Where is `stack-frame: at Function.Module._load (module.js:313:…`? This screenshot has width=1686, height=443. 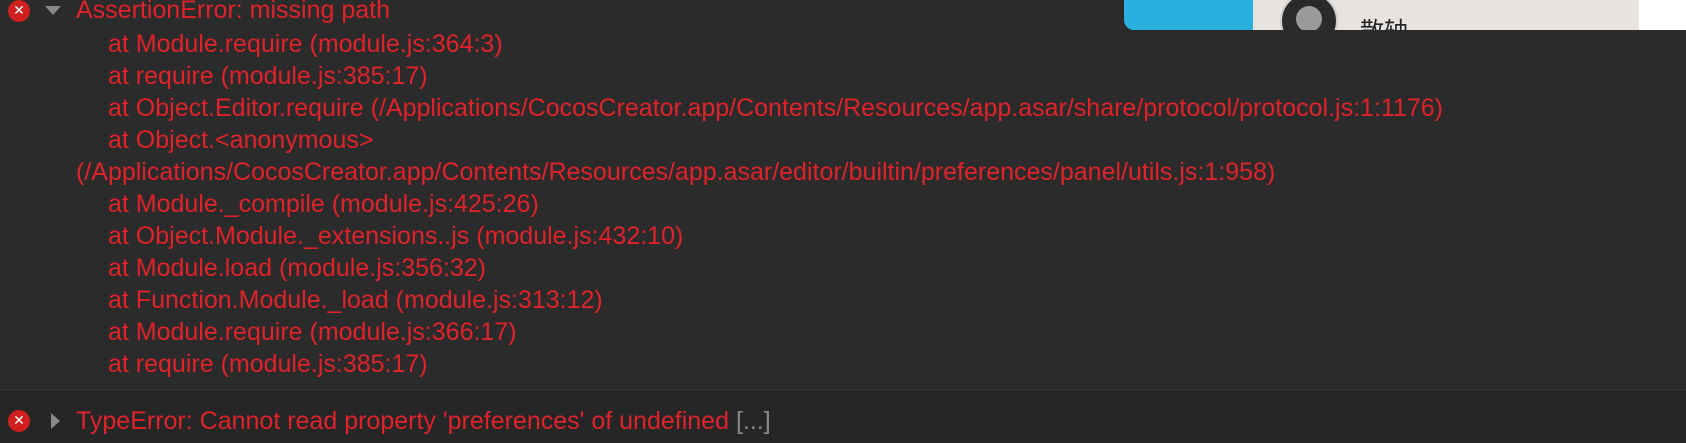 stack-frame: at Function.Module._load (module.js:313:… is located at coordinates (355, 300).